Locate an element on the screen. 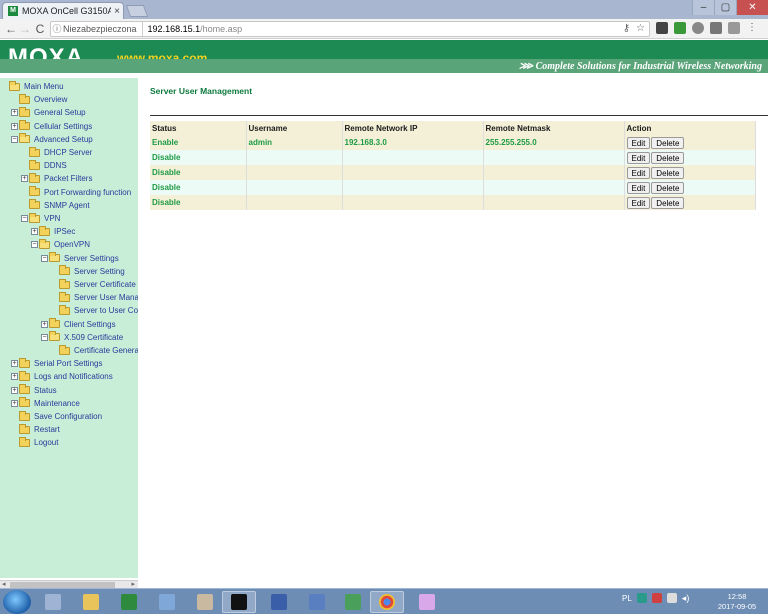 This screenshot has height=614, width=768. taskbar-app-tools is located at coordinates (205, 602).